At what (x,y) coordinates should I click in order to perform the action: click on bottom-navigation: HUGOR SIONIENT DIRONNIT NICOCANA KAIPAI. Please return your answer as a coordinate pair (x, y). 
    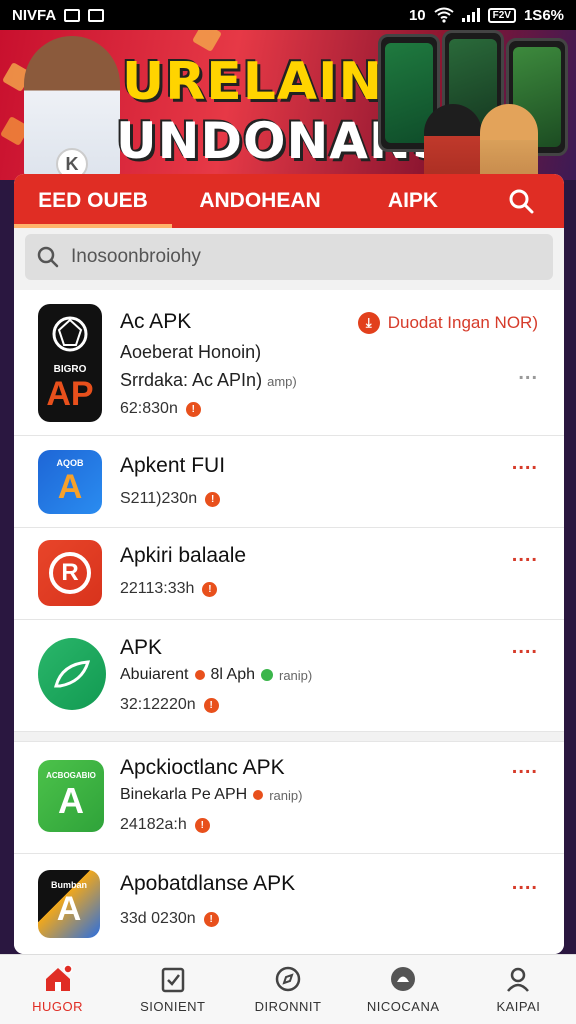
    Looking at the image, I should click on (288, 989).